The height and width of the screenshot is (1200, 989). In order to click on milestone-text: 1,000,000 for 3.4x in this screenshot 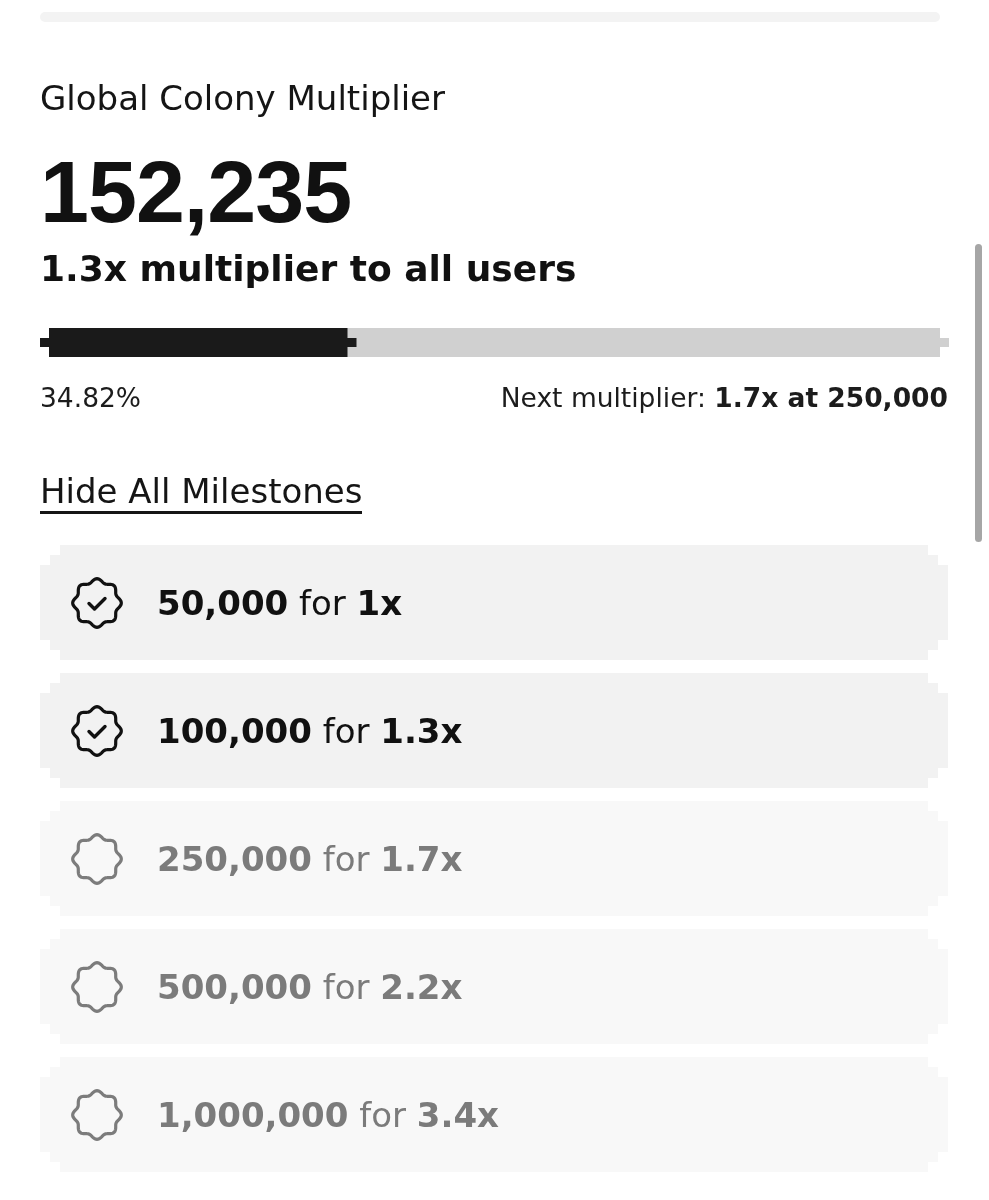, I will do `click(328, 1114)`.